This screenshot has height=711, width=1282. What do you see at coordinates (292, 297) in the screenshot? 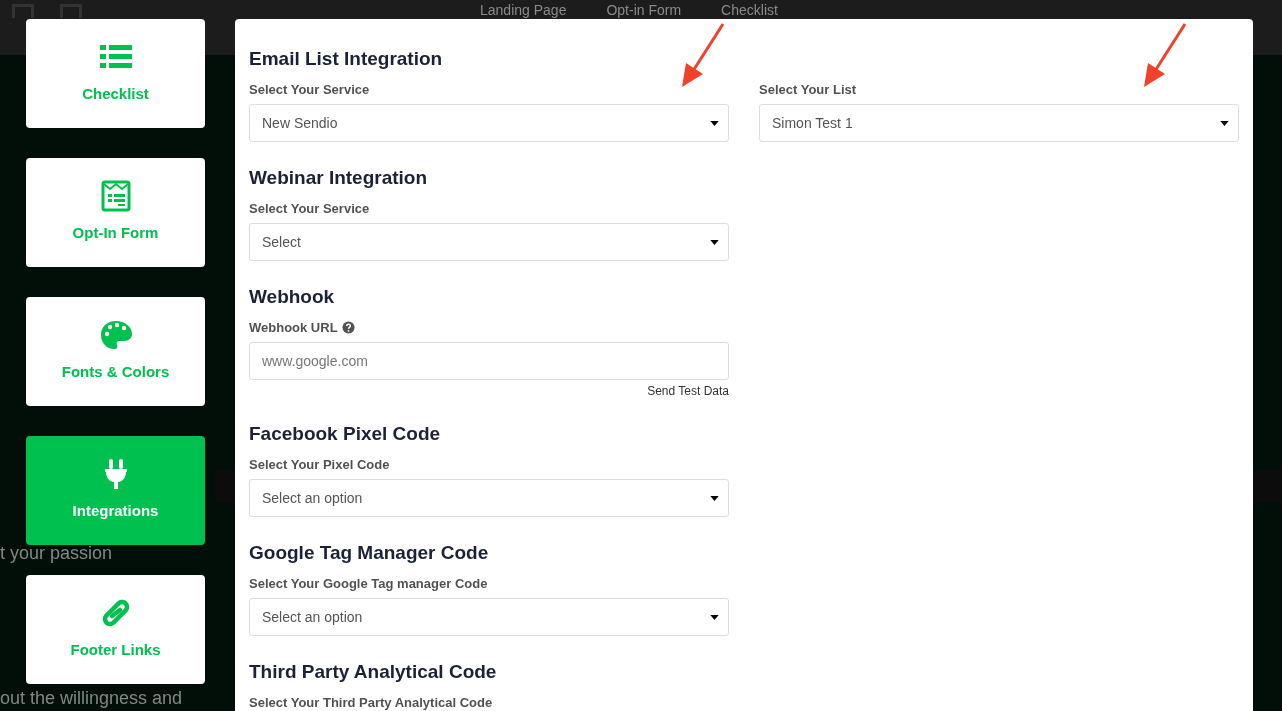
I see `section-title: Webhook` at bounding box center [292, 297].